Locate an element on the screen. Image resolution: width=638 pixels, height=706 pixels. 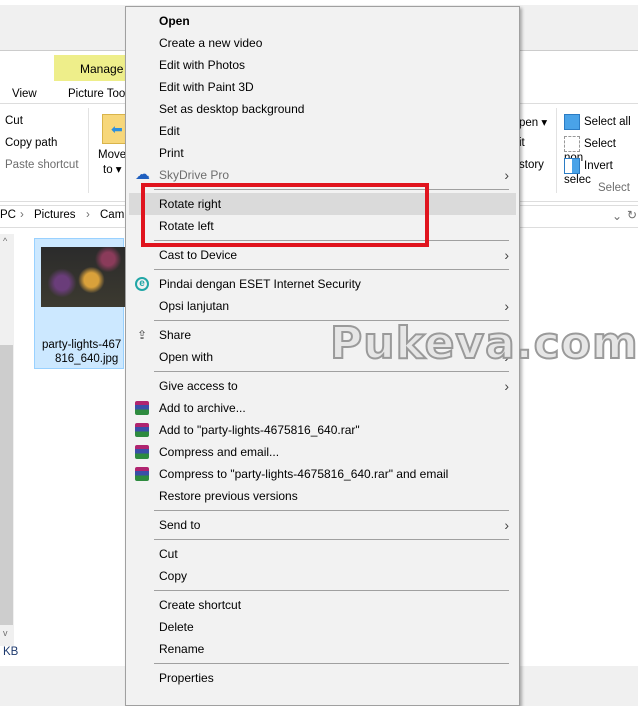
menu-item-create-a-new-video: Create a new video is located at coordinates (322, 43).